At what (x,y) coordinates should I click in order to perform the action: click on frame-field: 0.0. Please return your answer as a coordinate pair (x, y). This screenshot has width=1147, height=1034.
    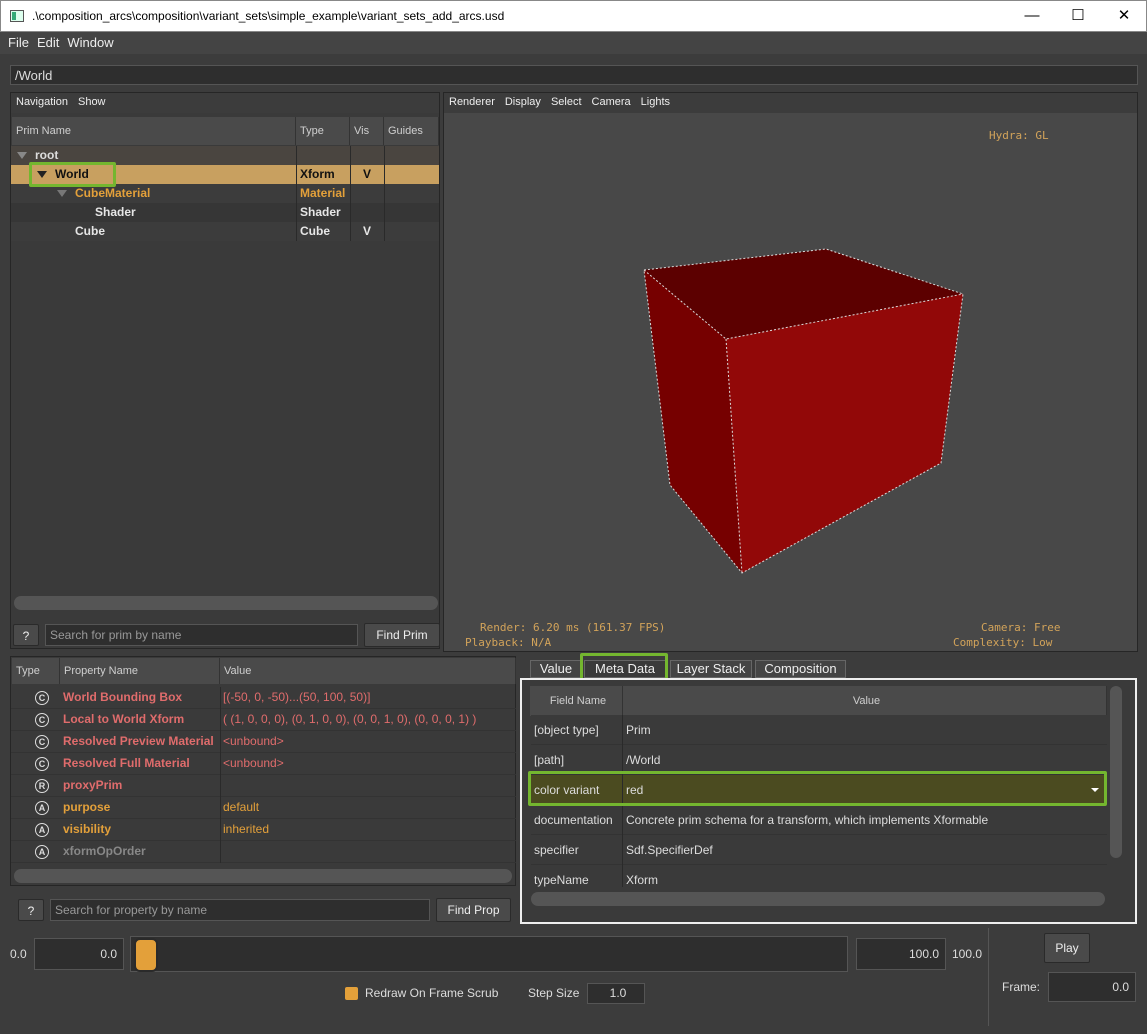
    Looking at the image, I should click on (1092, 987).